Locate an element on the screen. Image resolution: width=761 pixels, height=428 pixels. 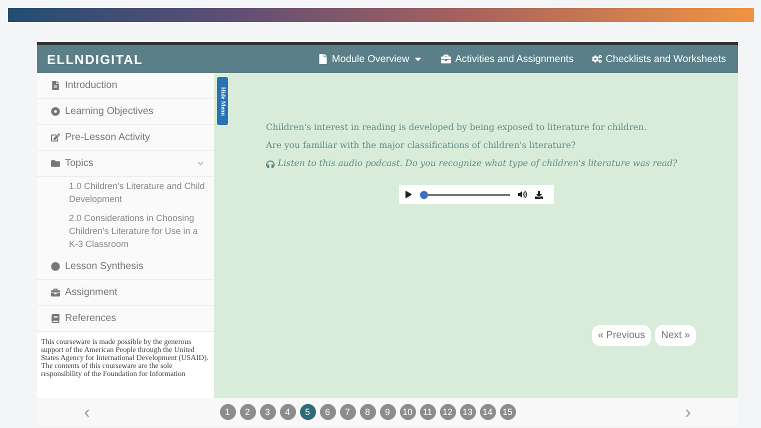
nav-link: Checklists and Worksheets is located at coordinates (659, 59).